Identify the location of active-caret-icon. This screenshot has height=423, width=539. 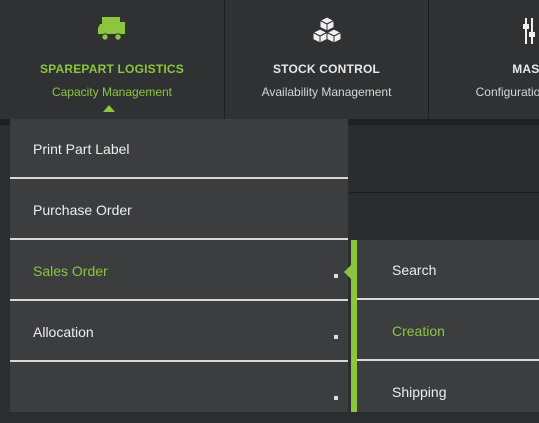
(109, 108).